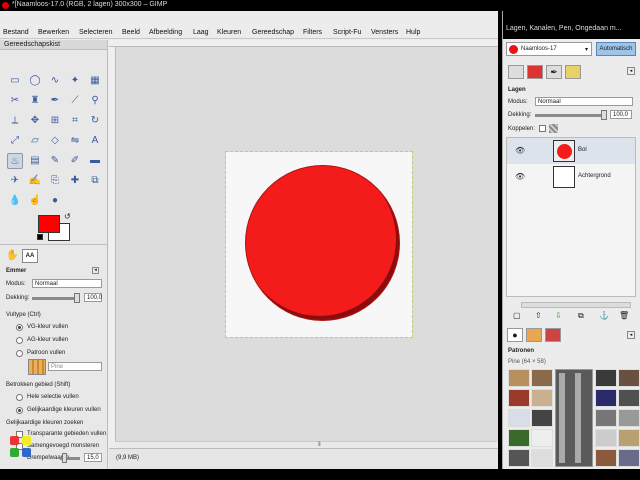  What do you see at coordinates (542, 128) in the screenshot?
I see `lock-pixels-checkbox` at bounding box center [542, 128].